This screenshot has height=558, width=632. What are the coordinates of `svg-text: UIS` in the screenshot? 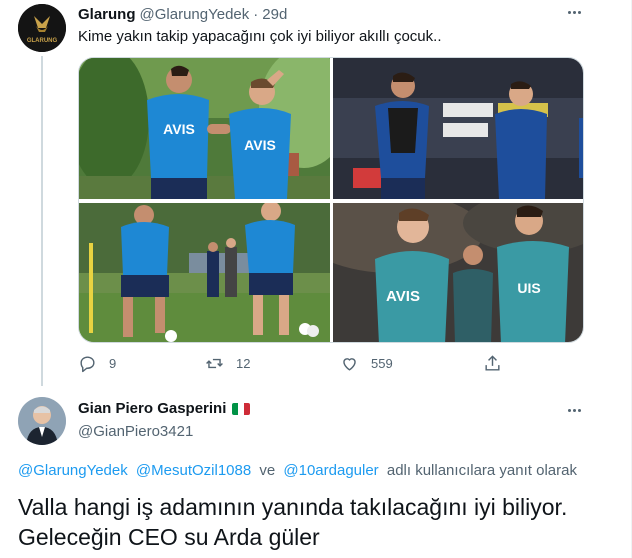 It's located at (528, 288).